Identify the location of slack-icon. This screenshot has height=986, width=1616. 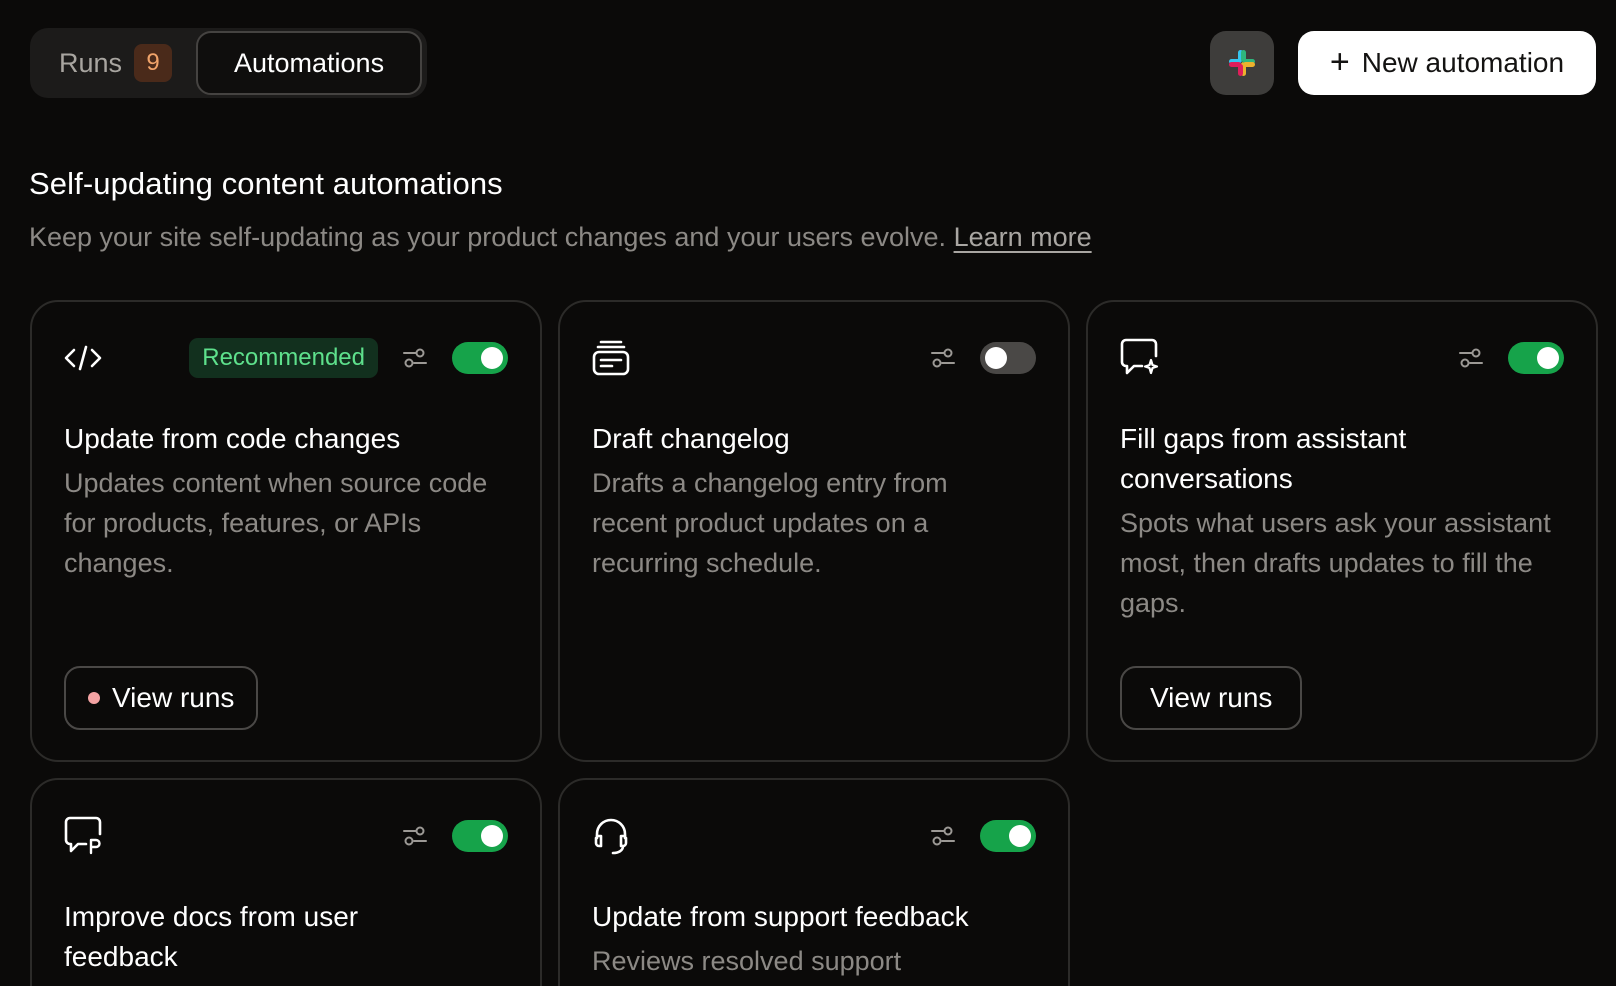
(1242, 63).